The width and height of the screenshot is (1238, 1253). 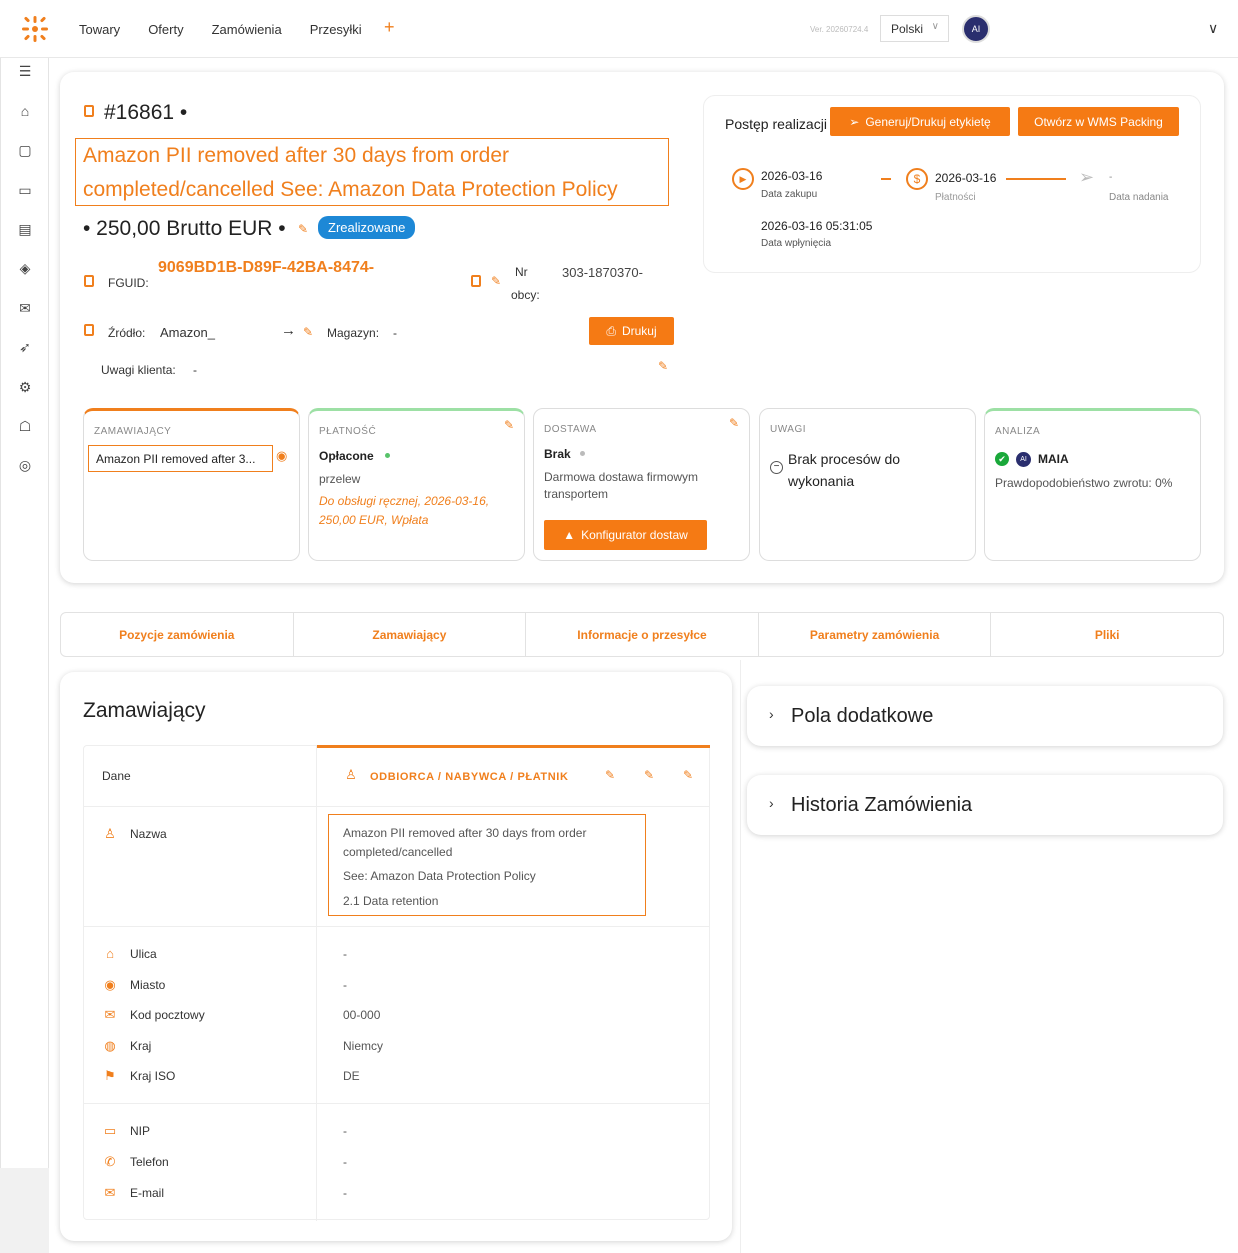 I want to click on nav-item-przesylki: Przesyłki, so click(x=336, y=29).